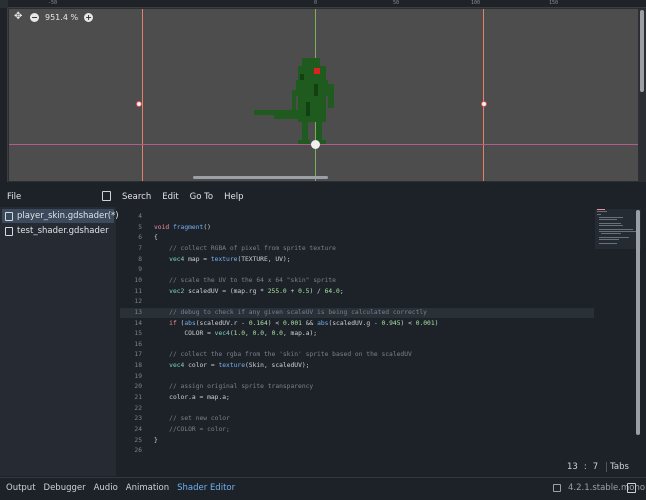 The width and height of the screenshot is (646, 500). What do you see at coordinates (323, 197) in the screenshot?
I see `shader-editor-menu: File Search Edit Go To Help` at bounding box center [323, 197].